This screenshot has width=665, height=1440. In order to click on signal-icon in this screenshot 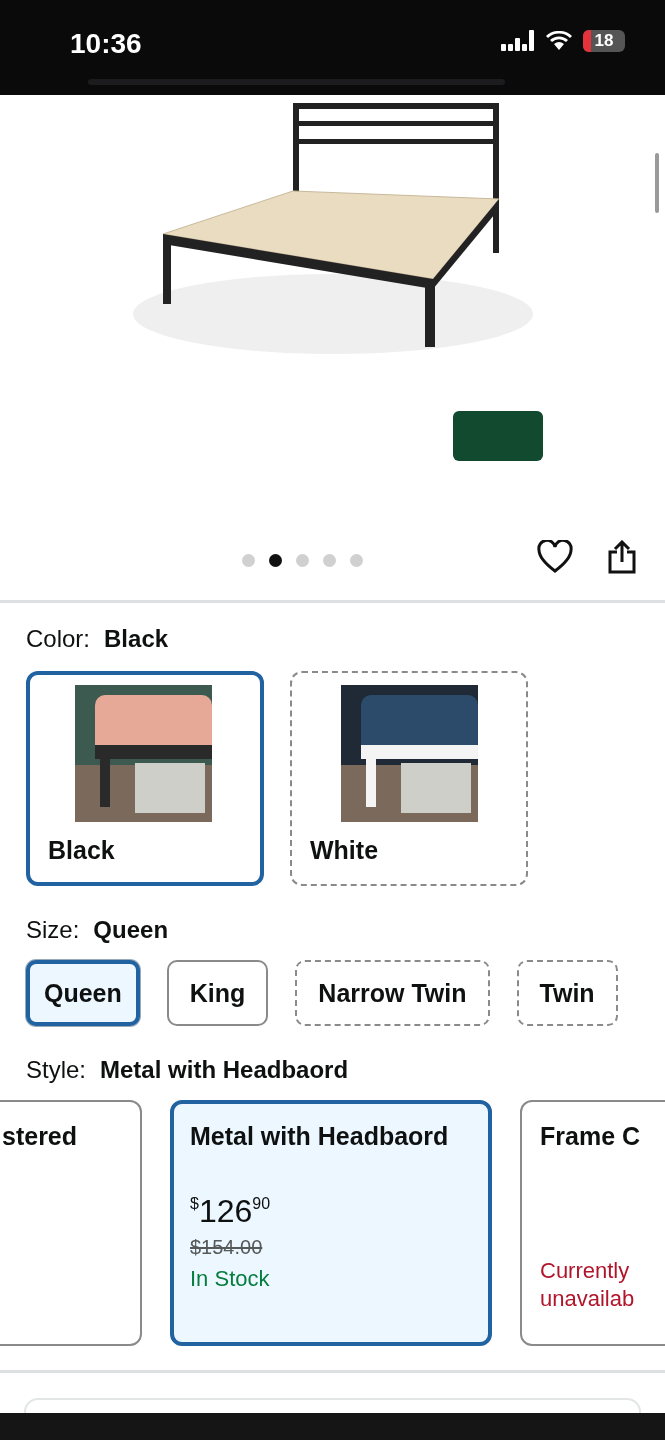, I will do `click(518, 41)`.